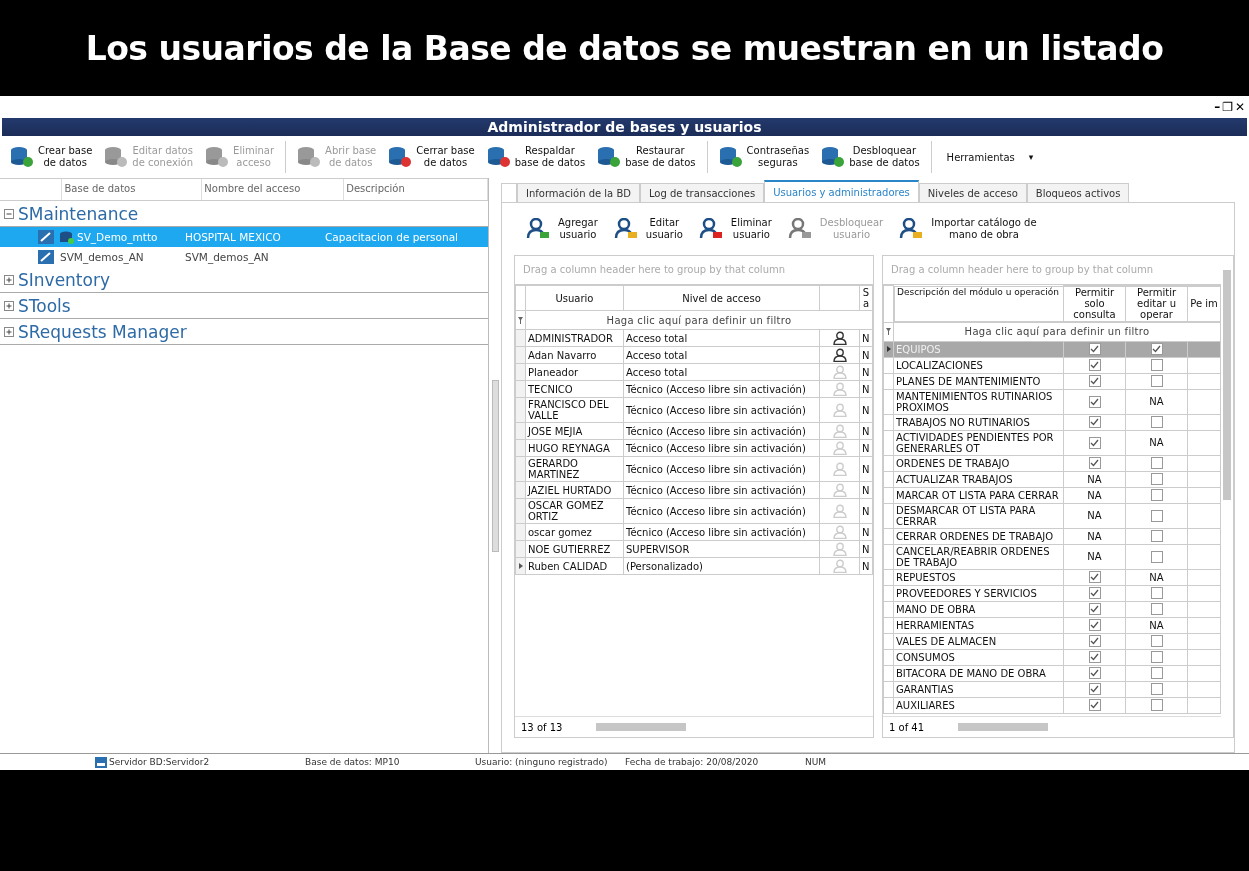 Image resolution: width=1249 pixels, height=871 pixels. I want to click on toolbar-button: Desbloquear base de datos, so click(870, 157).